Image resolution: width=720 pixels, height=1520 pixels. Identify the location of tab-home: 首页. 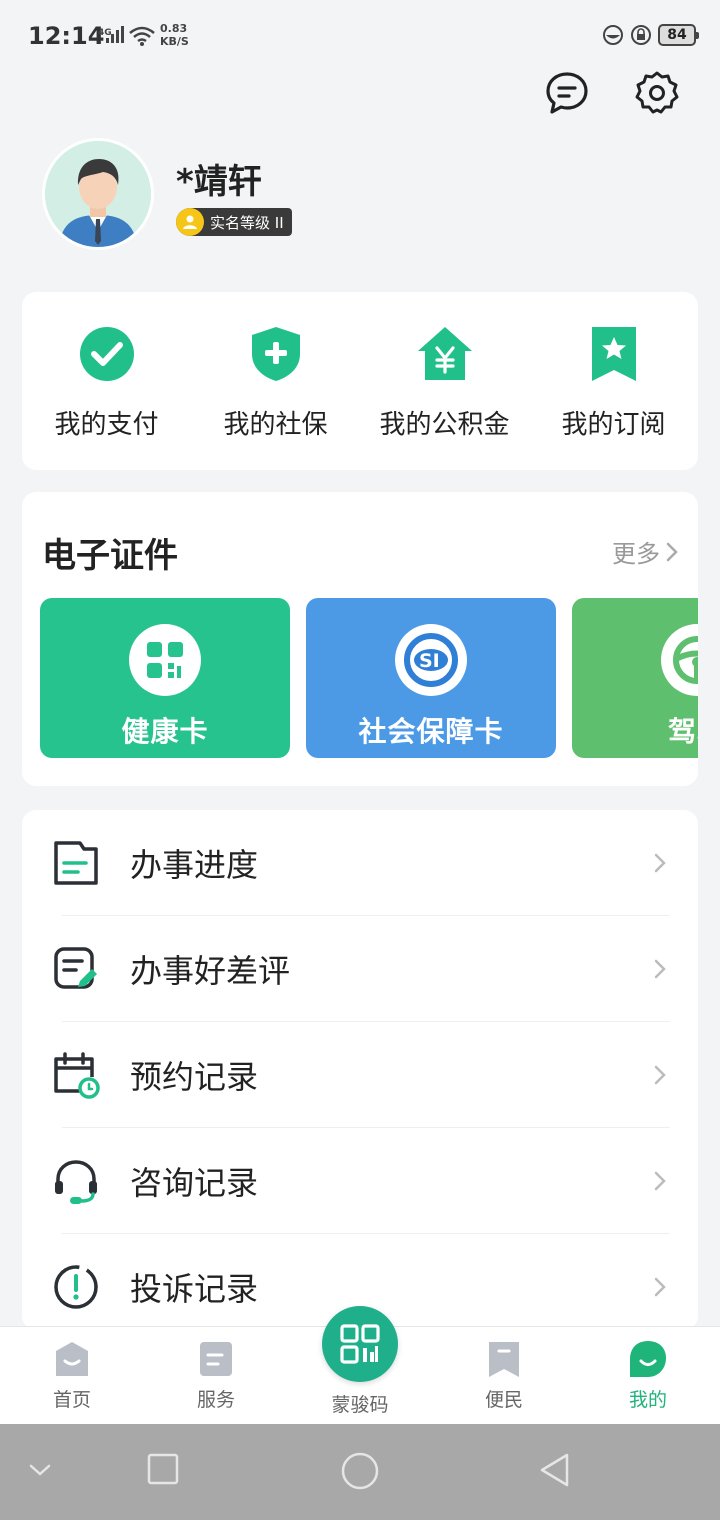
(72, 1376).